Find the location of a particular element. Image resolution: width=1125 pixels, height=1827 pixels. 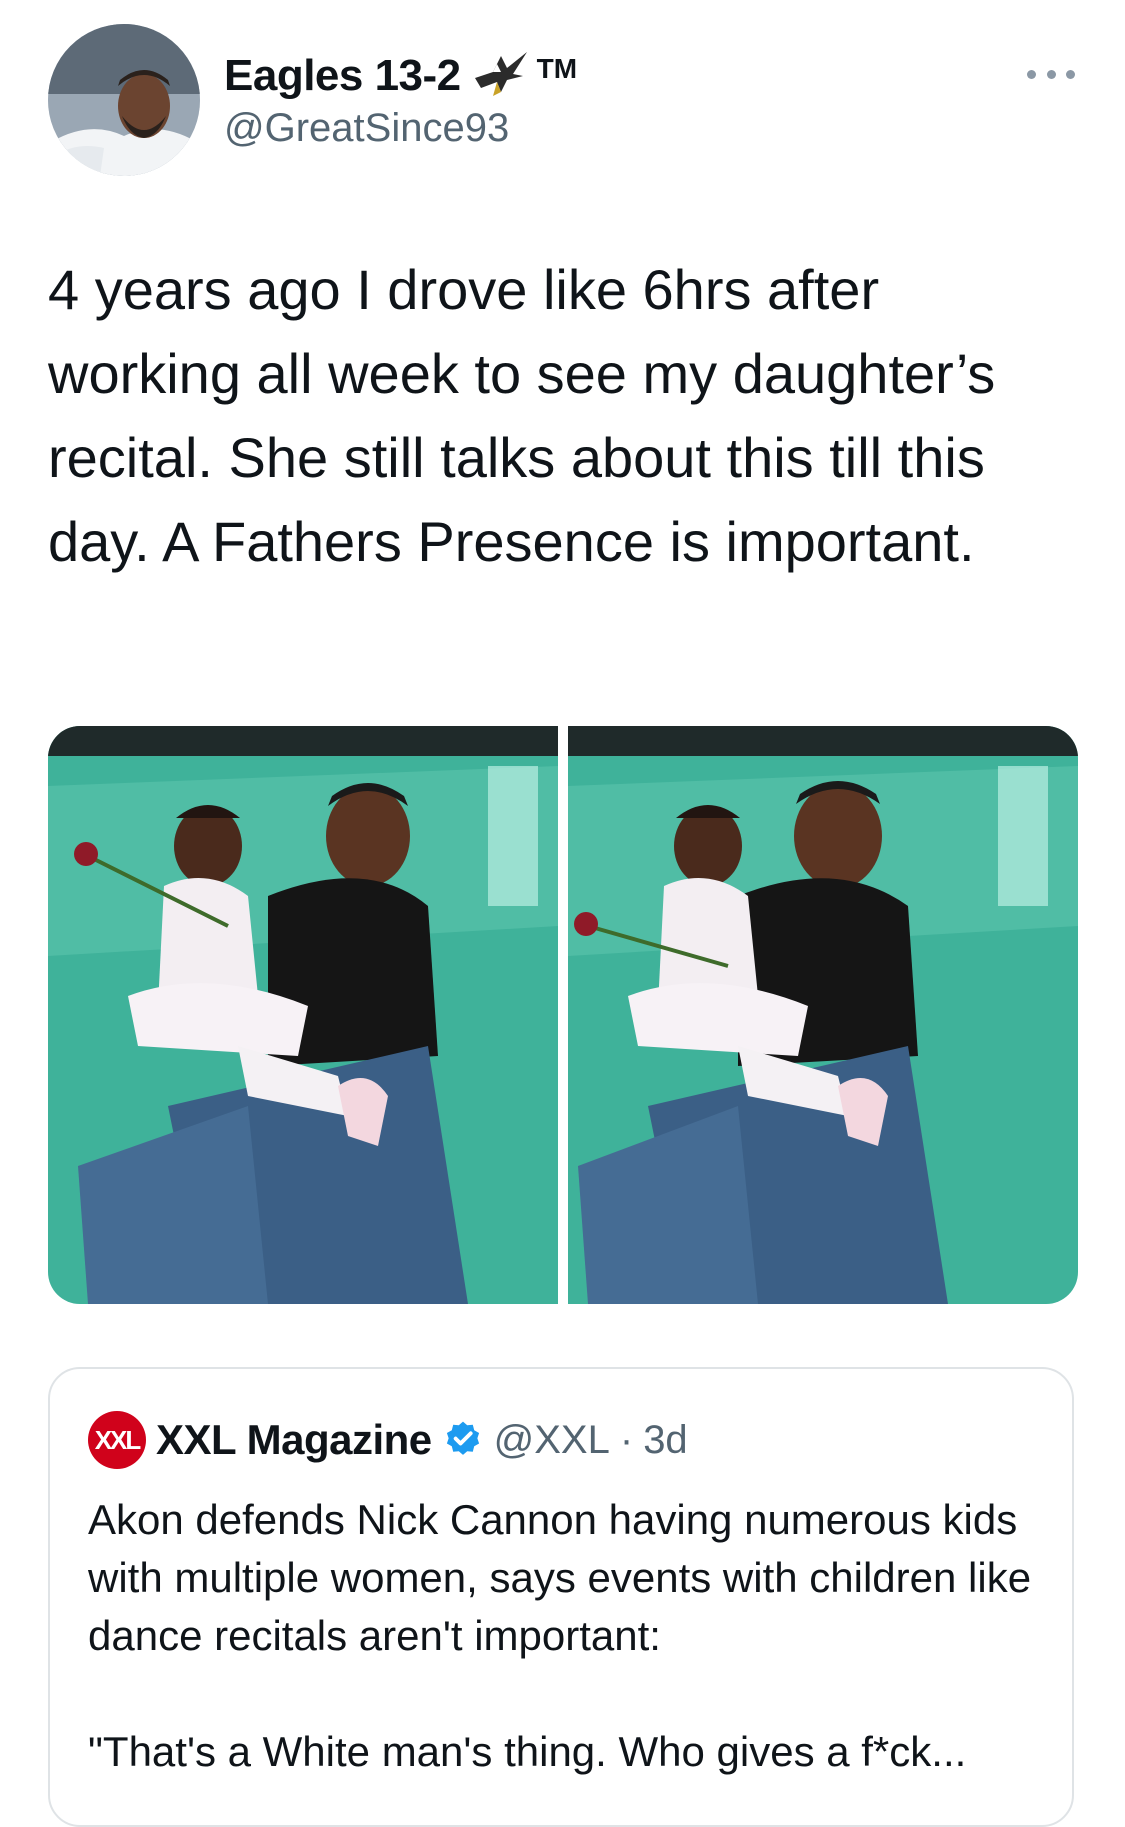

author-display-name: Eagles 13-2 is located at coordinates (342, 76).